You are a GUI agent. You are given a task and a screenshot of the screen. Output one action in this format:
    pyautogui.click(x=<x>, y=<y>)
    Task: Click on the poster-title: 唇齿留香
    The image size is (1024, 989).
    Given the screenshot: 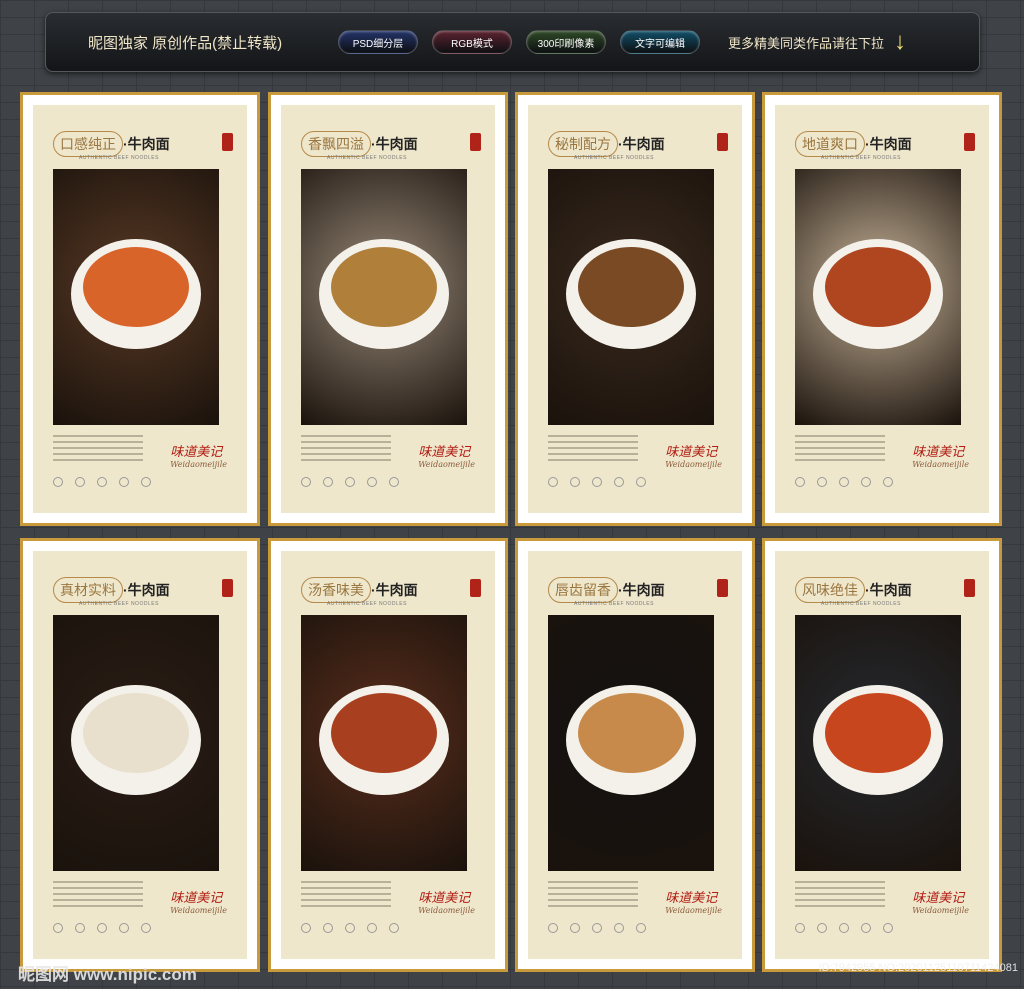 What is the action you would take?
    pyautogui.click(x=583, y=590)
    